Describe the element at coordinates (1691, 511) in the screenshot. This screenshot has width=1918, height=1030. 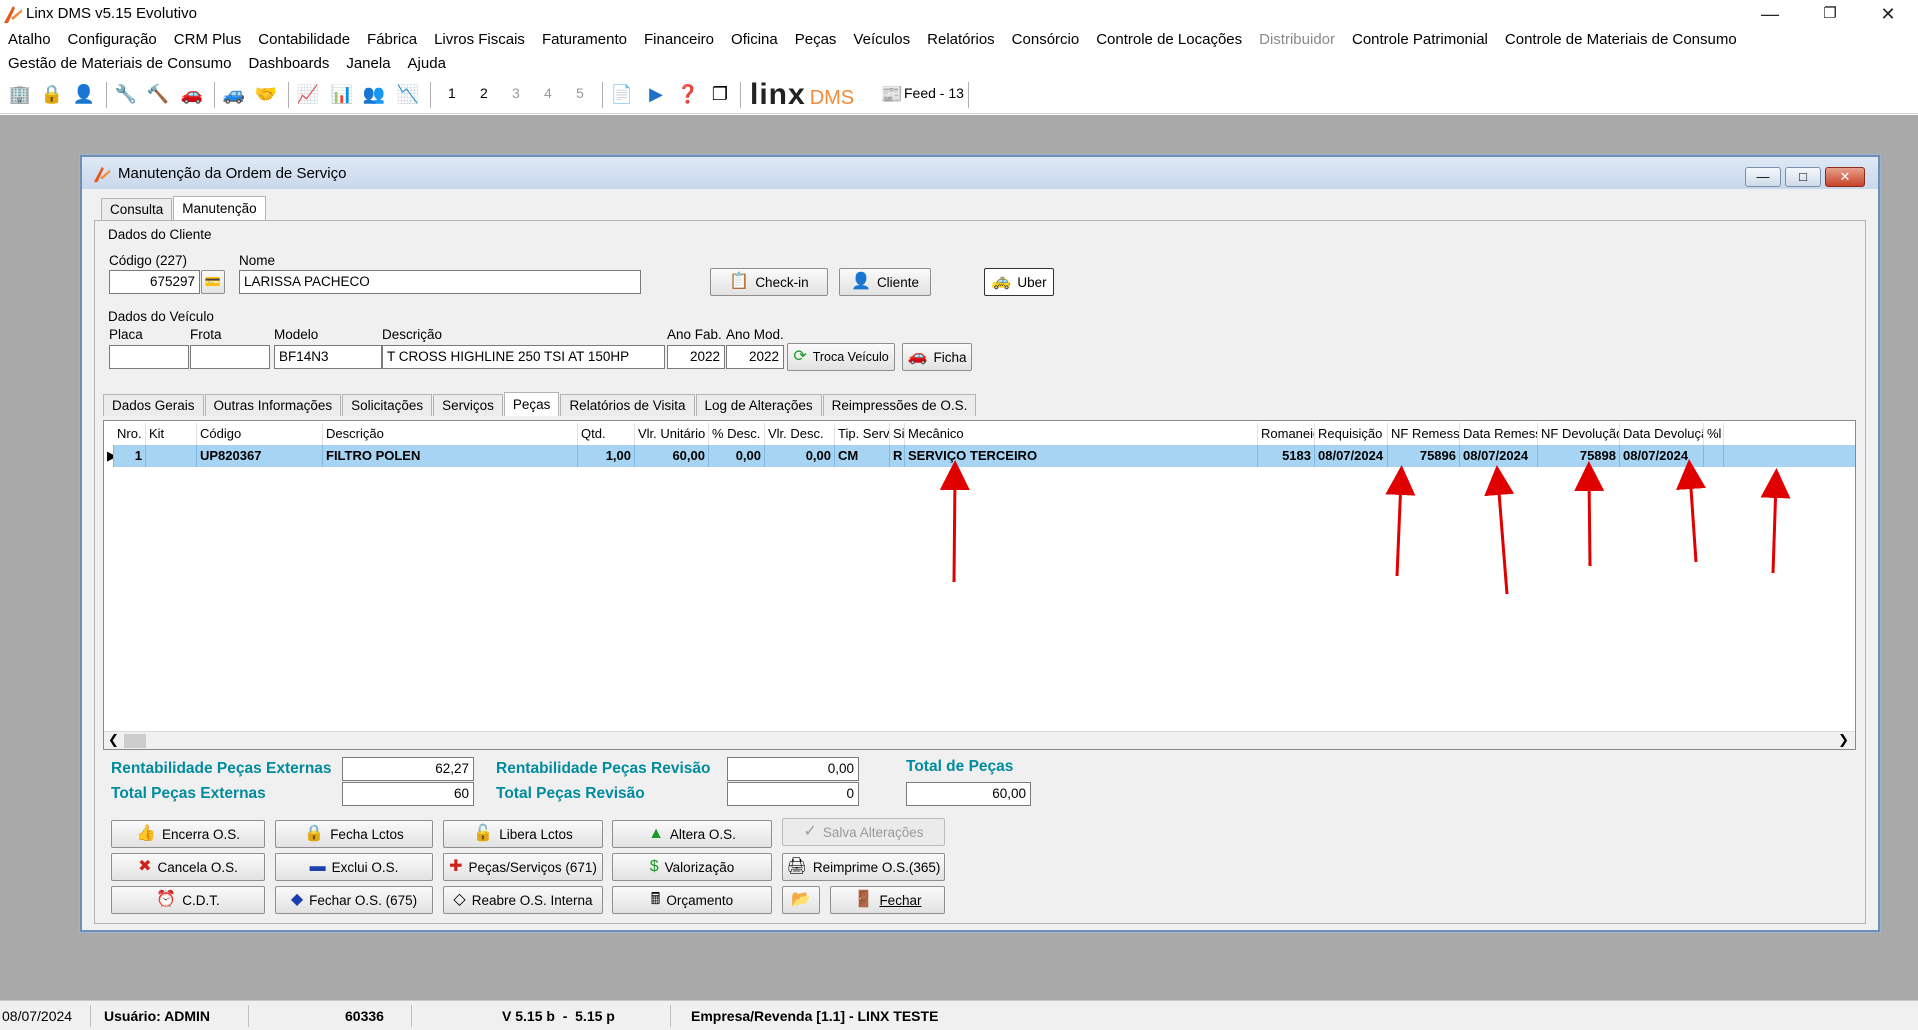
I see `arrow-nf-devolucao` at that location.